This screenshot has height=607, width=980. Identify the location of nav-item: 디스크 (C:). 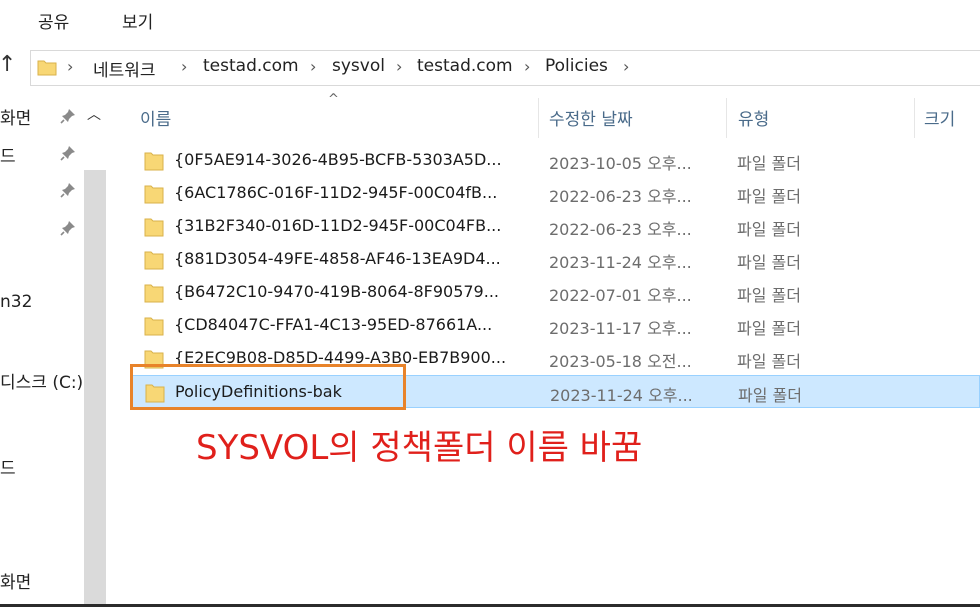
(41, 380).